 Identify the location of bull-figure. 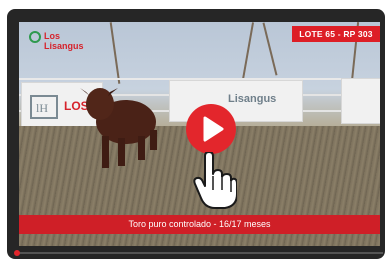
(118, 128).